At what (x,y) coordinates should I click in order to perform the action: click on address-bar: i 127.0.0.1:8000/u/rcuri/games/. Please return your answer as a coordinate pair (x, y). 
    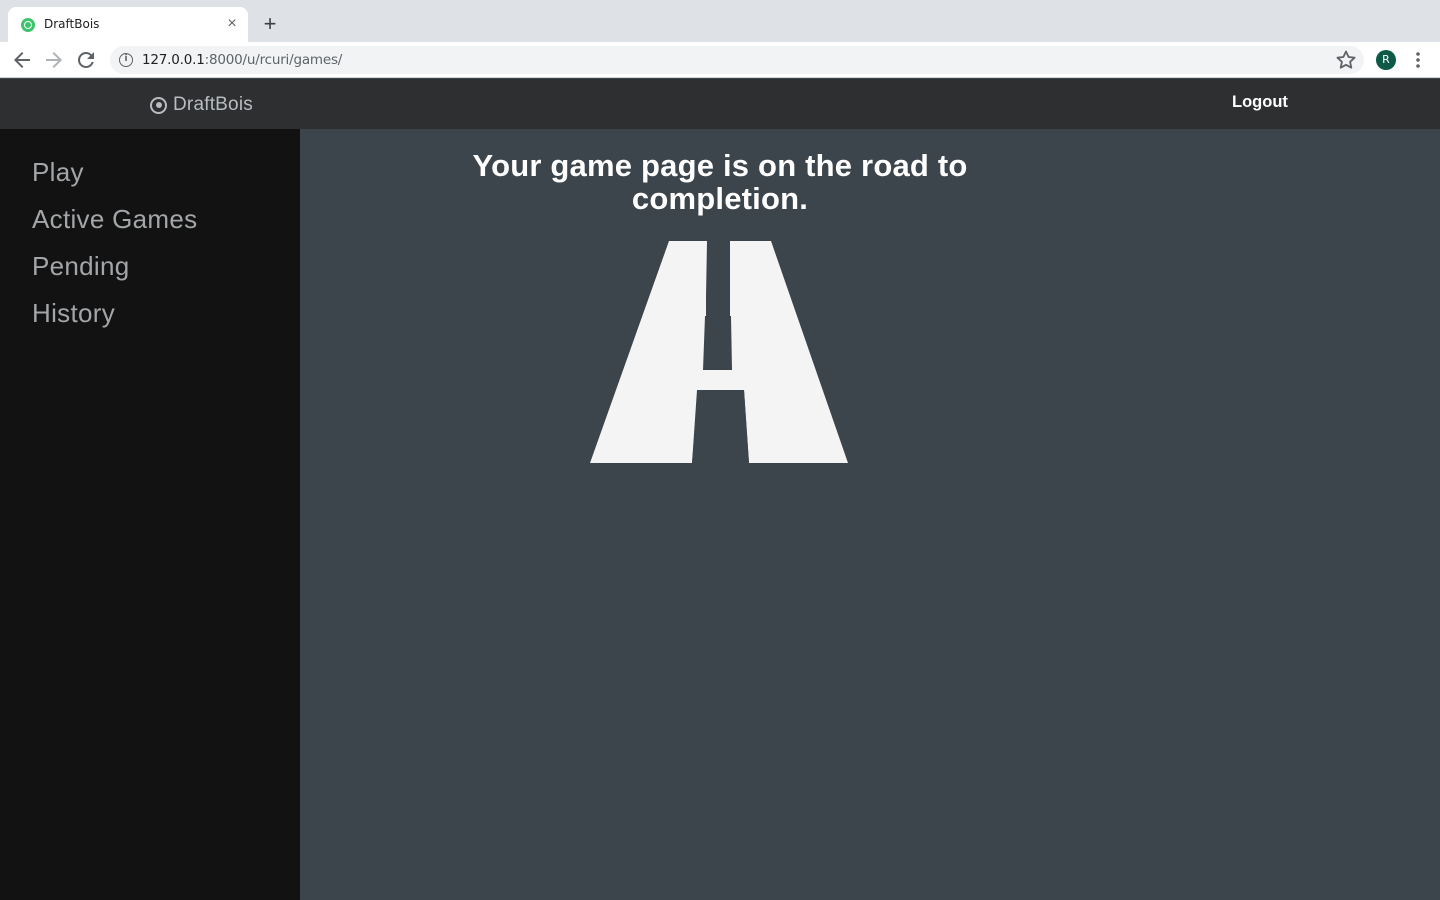
    Looking at the image, I should click on (737, 60).